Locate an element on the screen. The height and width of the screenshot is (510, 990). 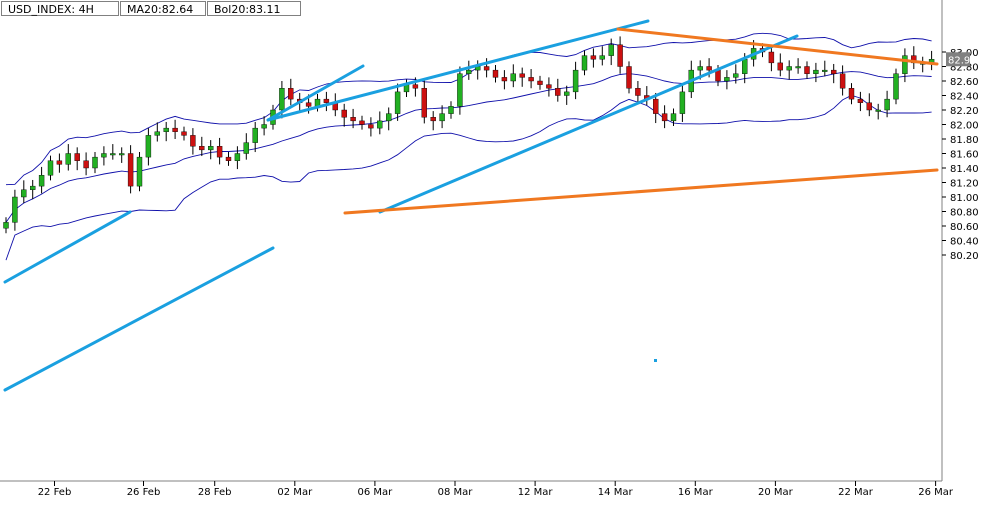
x-tick-label: 06 Mar is located at coordinates (376, 492).